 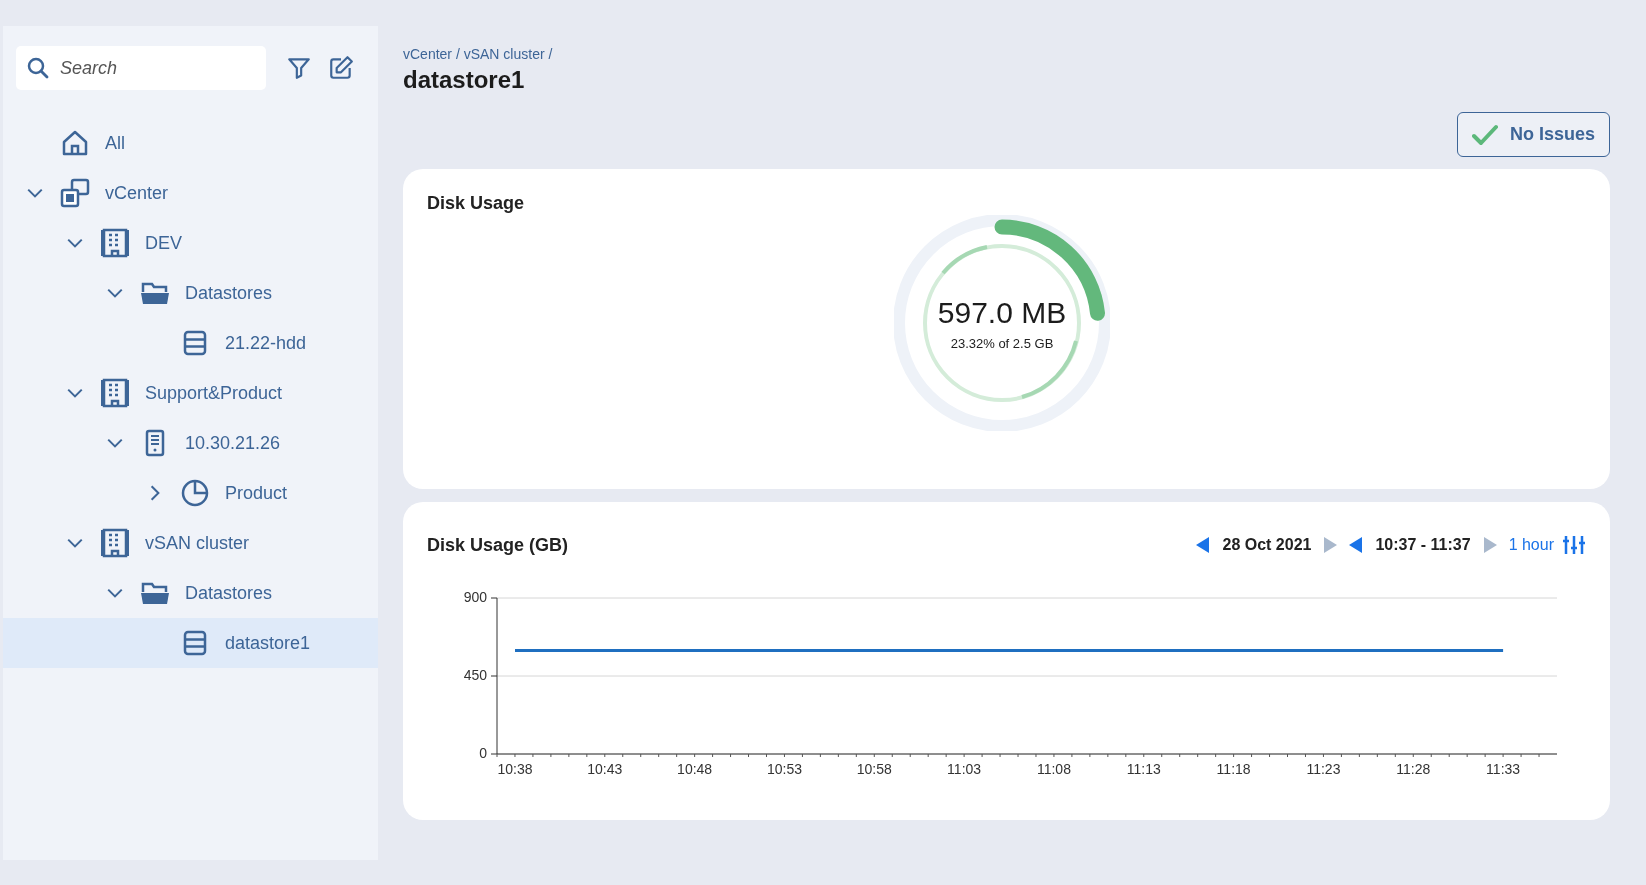 I want to click on tree-item: 10.30.21.26, so click(x=190, y=443).